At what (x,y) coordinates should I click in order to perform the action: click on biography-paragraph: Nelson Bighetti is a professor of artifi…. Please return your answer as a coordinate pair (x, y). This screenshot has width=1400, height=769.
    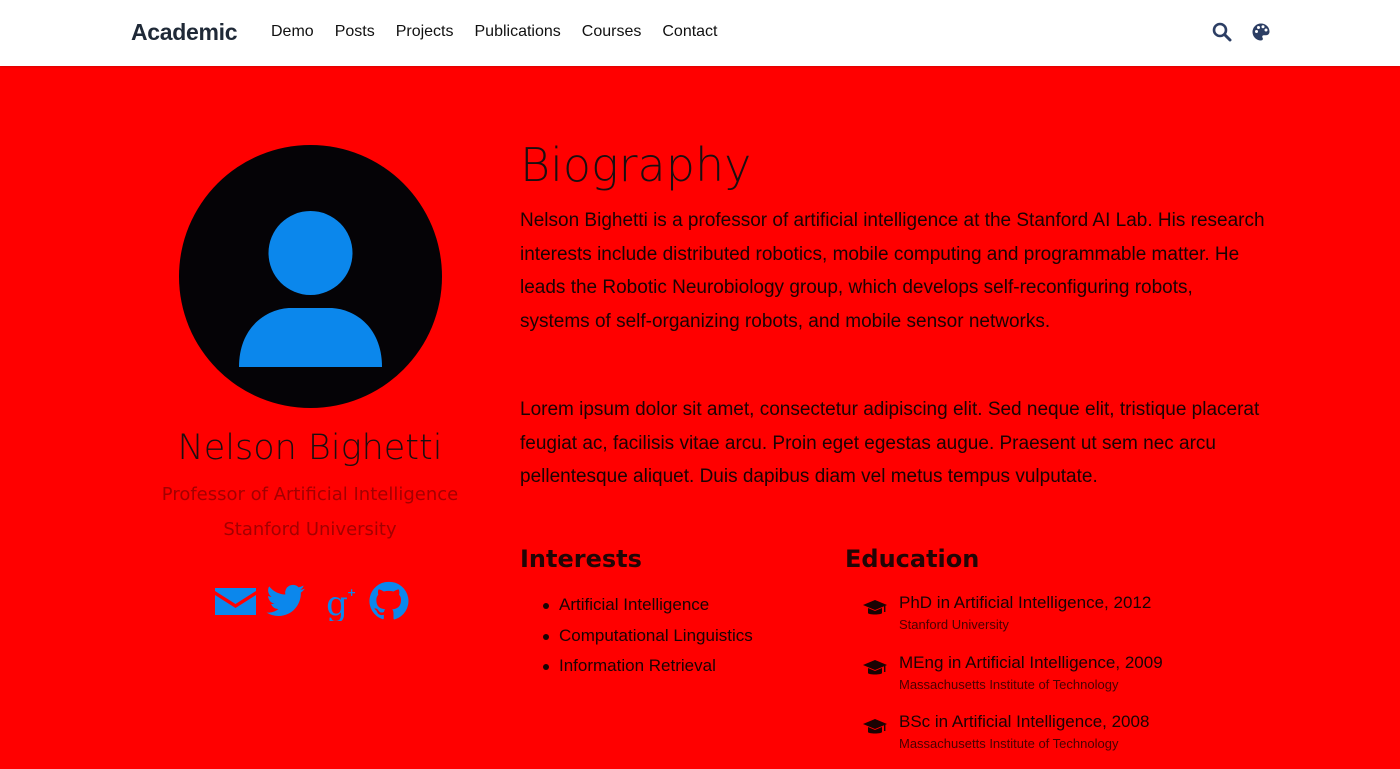
    Looking at the image, I should click on (892, 271).